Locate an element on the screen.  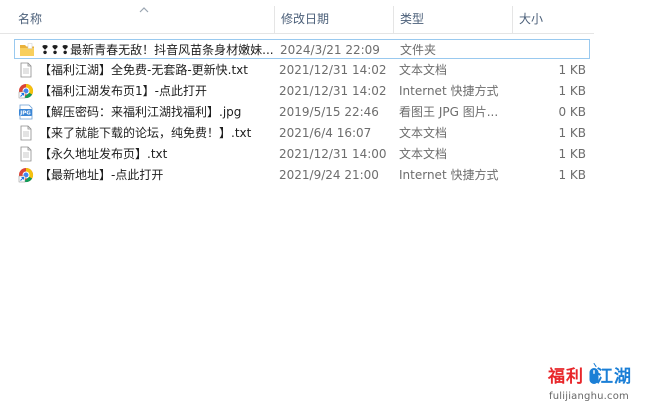
file-name: 【来了就能下载的论坛，纯免费！】.txt is located at coordinates (145, 133).